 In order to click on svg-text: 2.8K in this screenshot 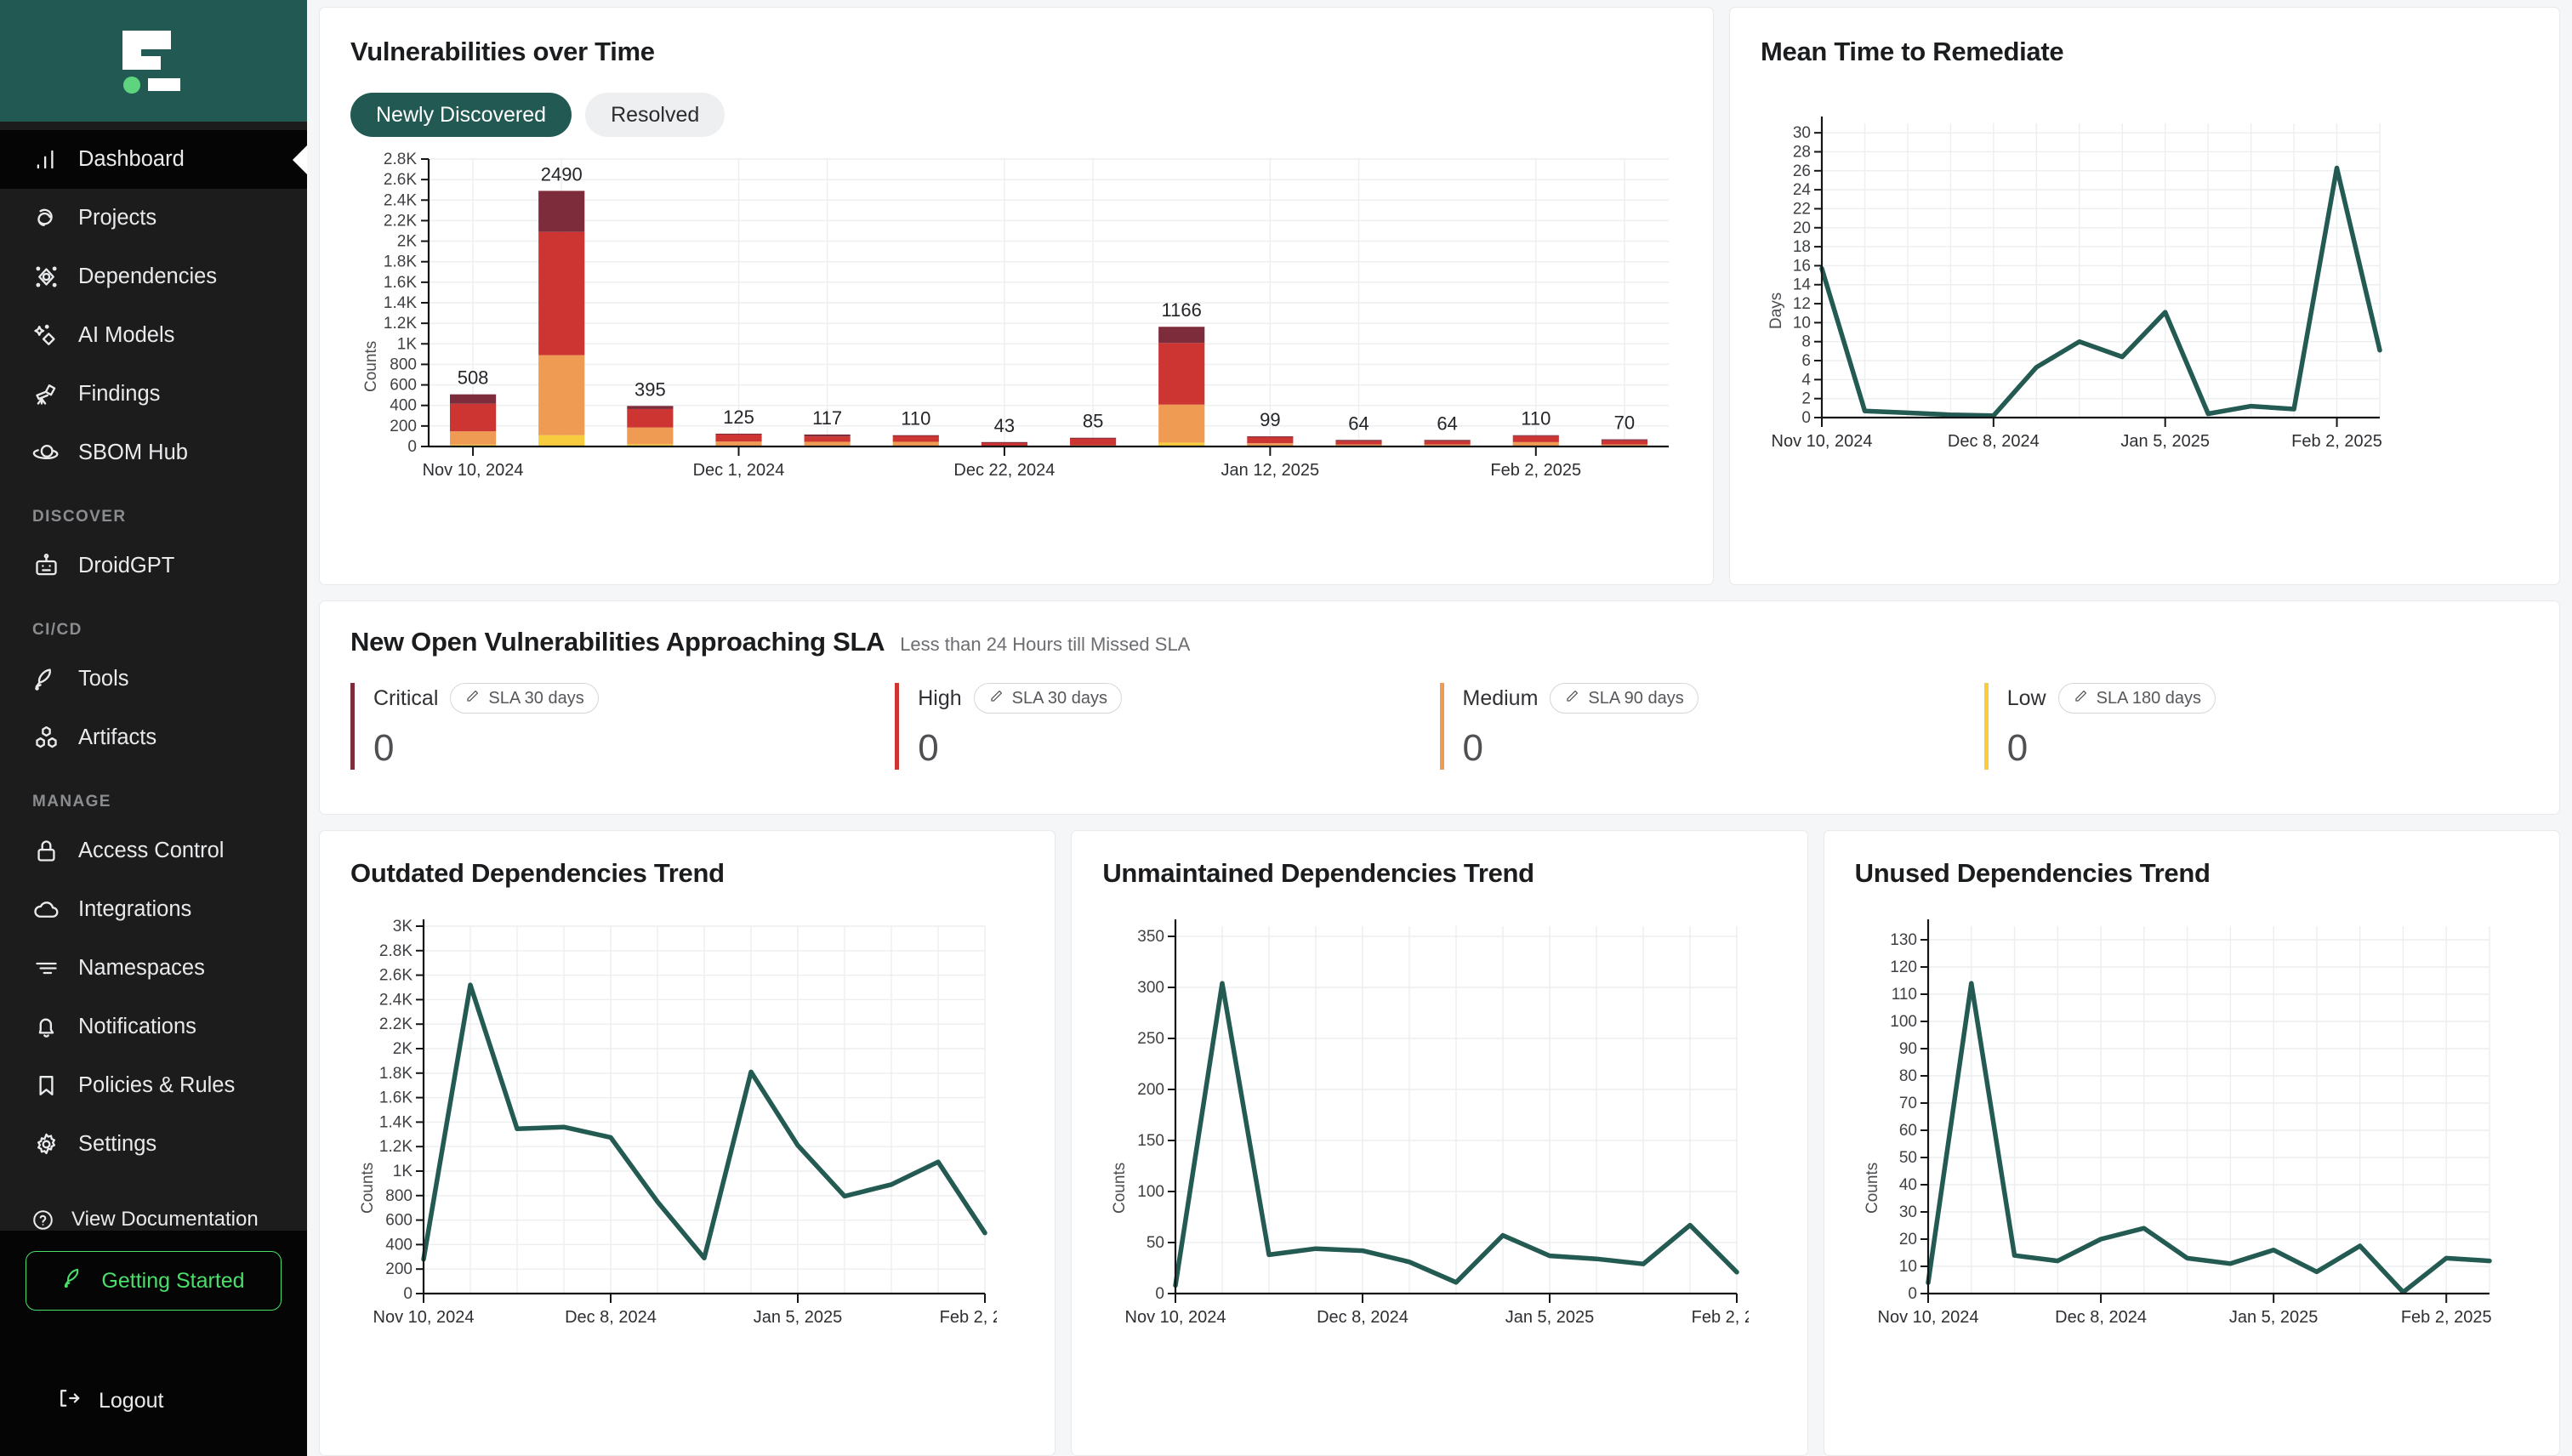, I will do `click(396, 951)`.